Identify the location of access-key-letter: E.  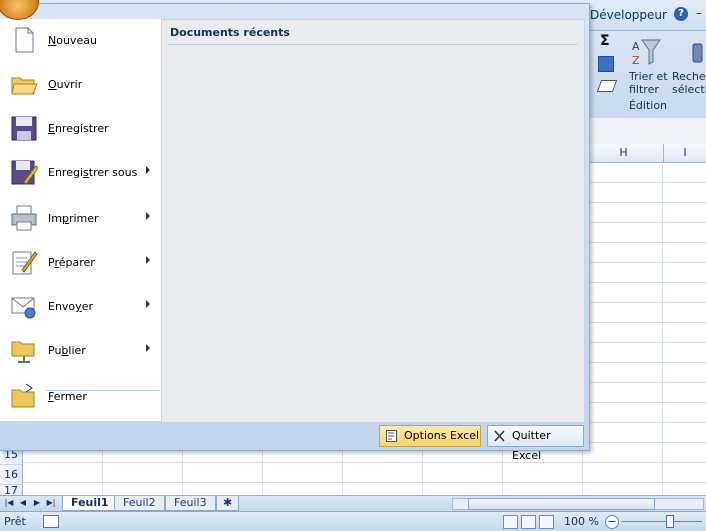
(51, 128).